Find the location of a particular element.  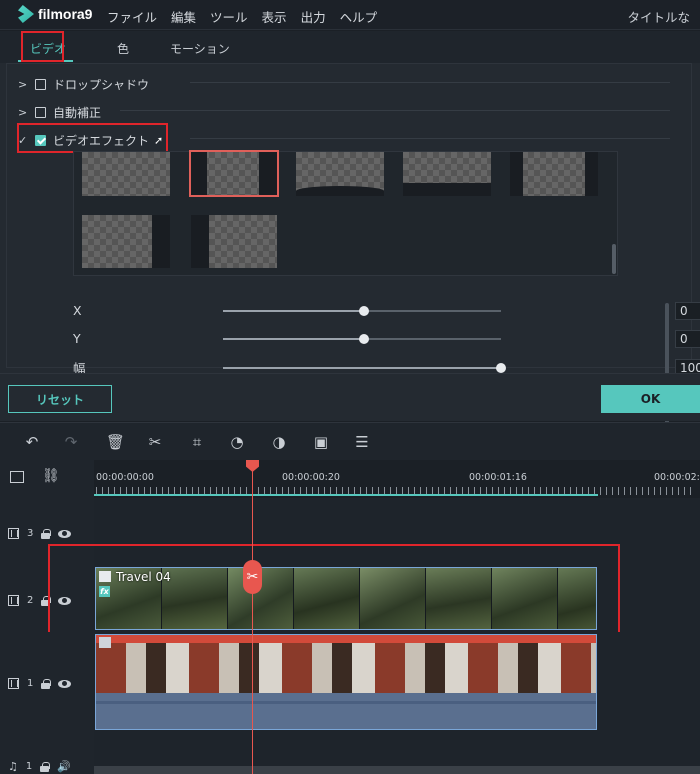

section-auto-enhance: > 自動補正 is located at coordinates (59, 112).